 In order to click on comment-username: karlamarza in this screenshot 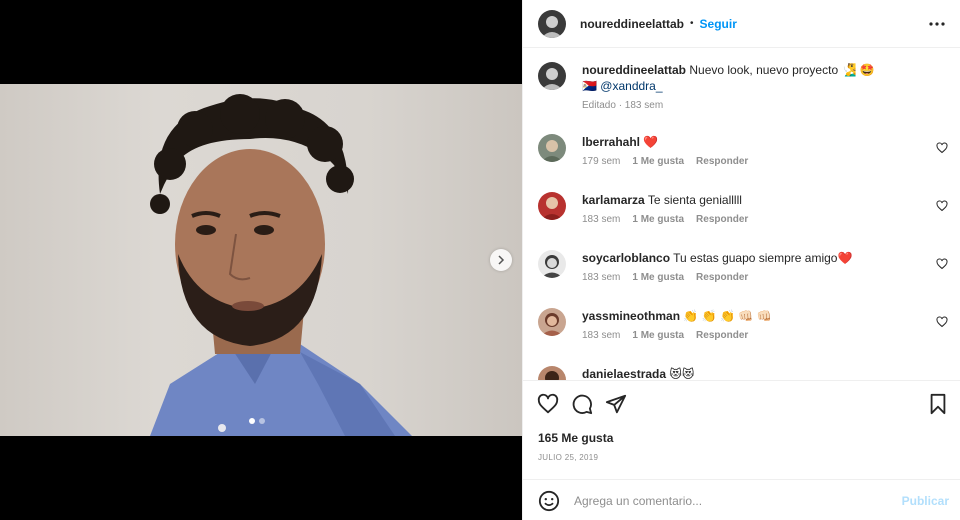, I will do `click(613, 200)`.